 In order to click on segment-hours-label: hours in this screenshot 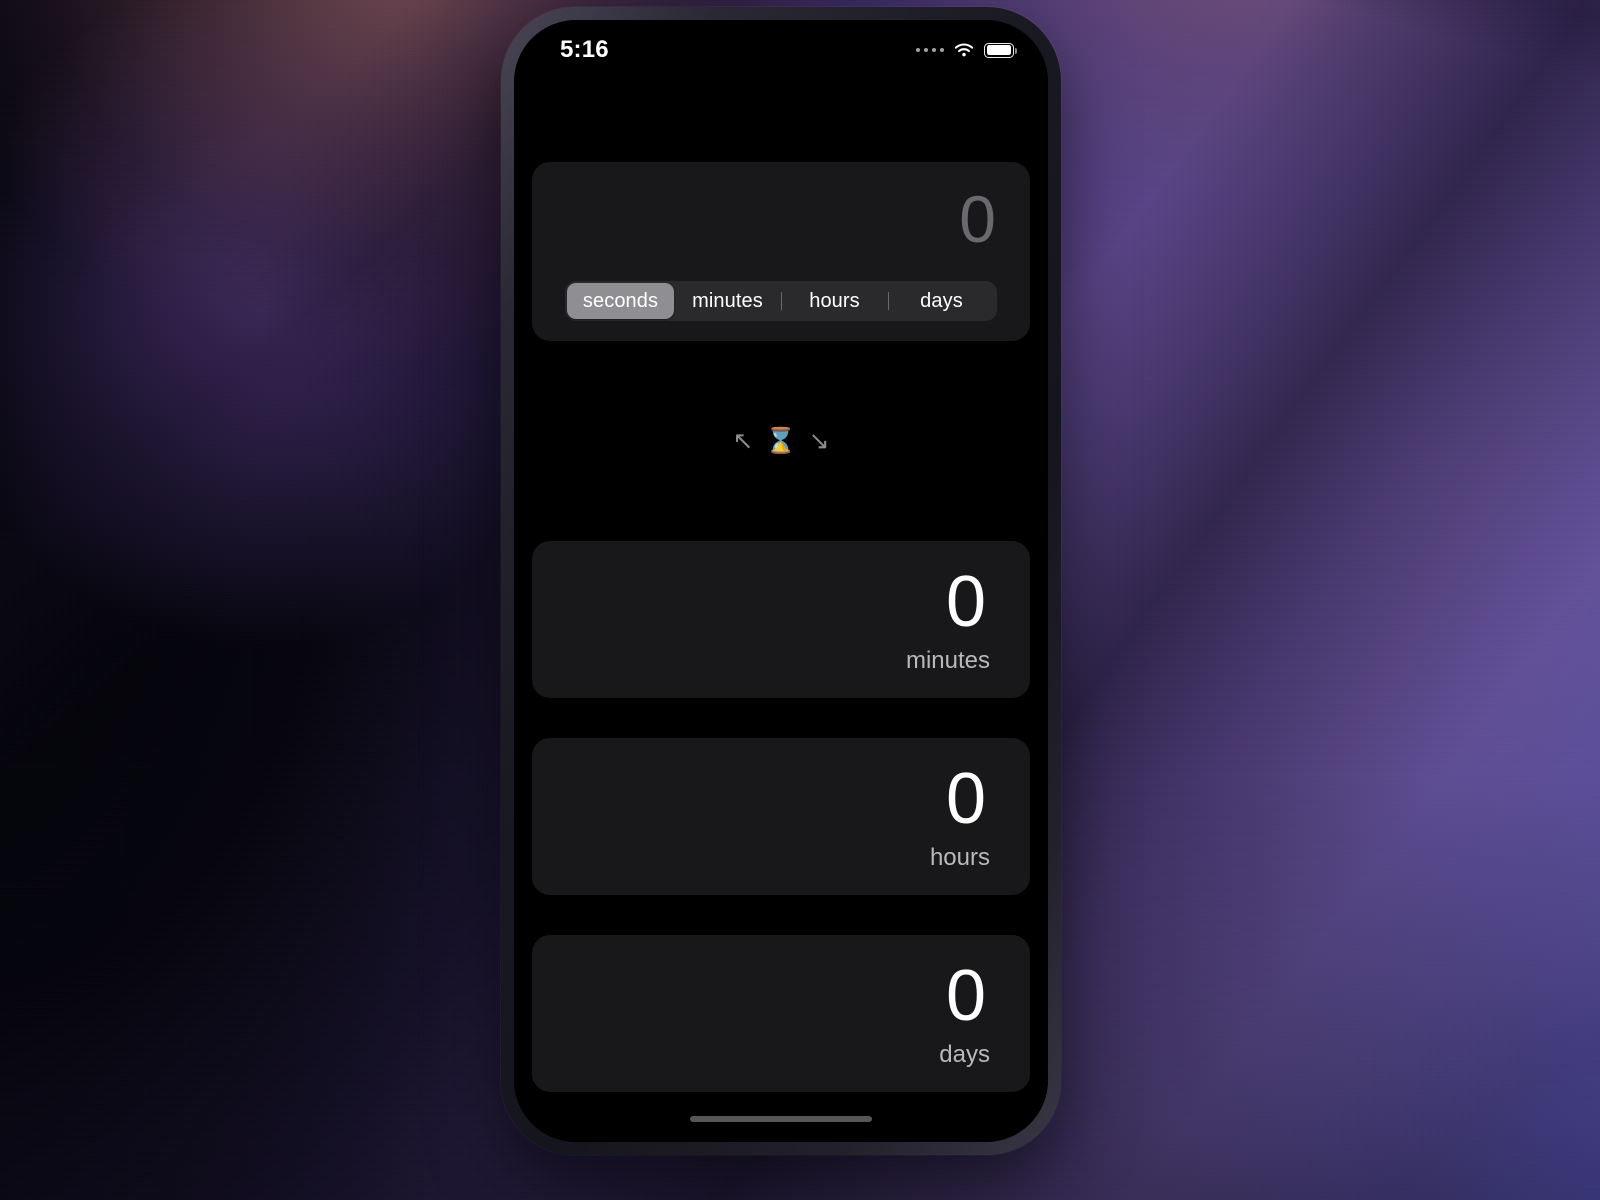, I will do `click(834, 300)`.